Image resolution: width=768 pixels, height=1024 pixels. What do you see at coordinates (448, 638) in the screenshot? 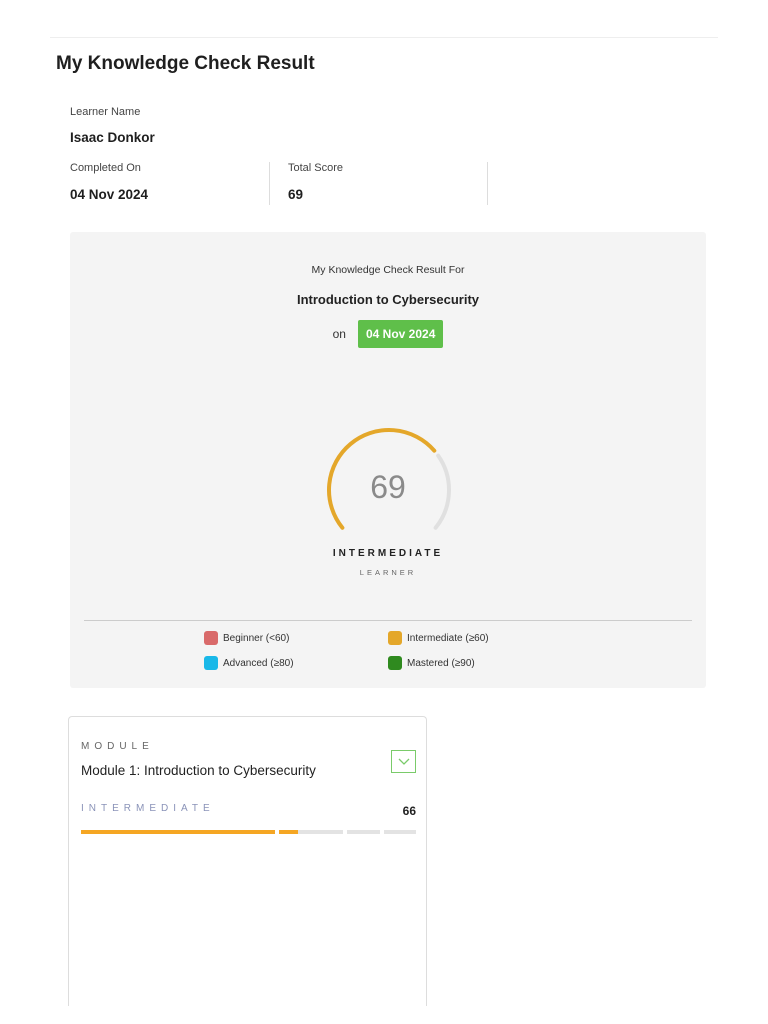
I see `legend-label: Intermediate (≥60)` at bounding box center [448, 638].